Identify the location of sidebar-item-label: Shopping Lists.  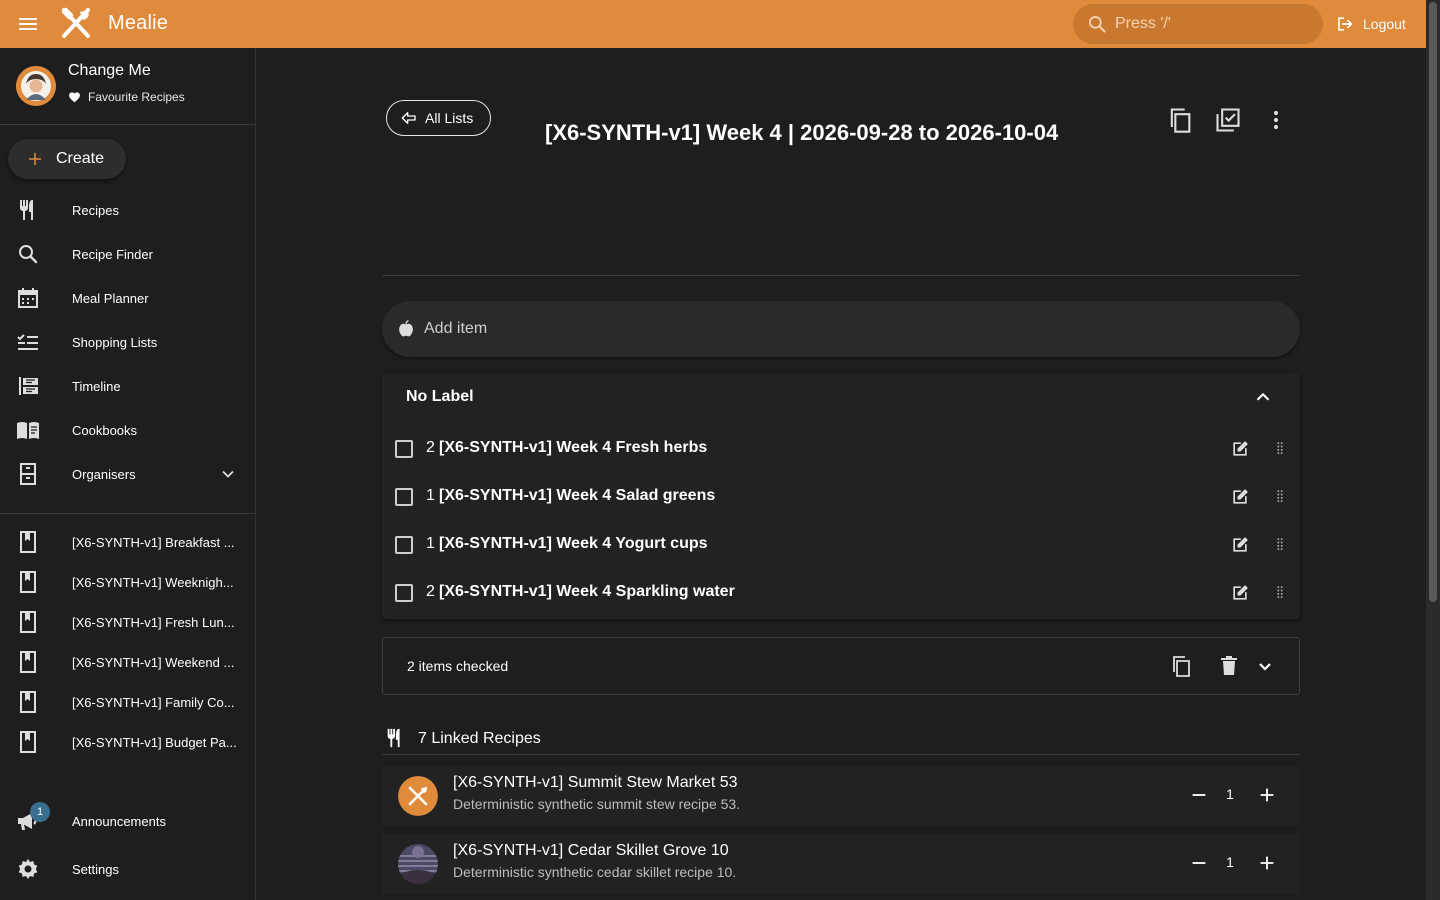
(115, 342).